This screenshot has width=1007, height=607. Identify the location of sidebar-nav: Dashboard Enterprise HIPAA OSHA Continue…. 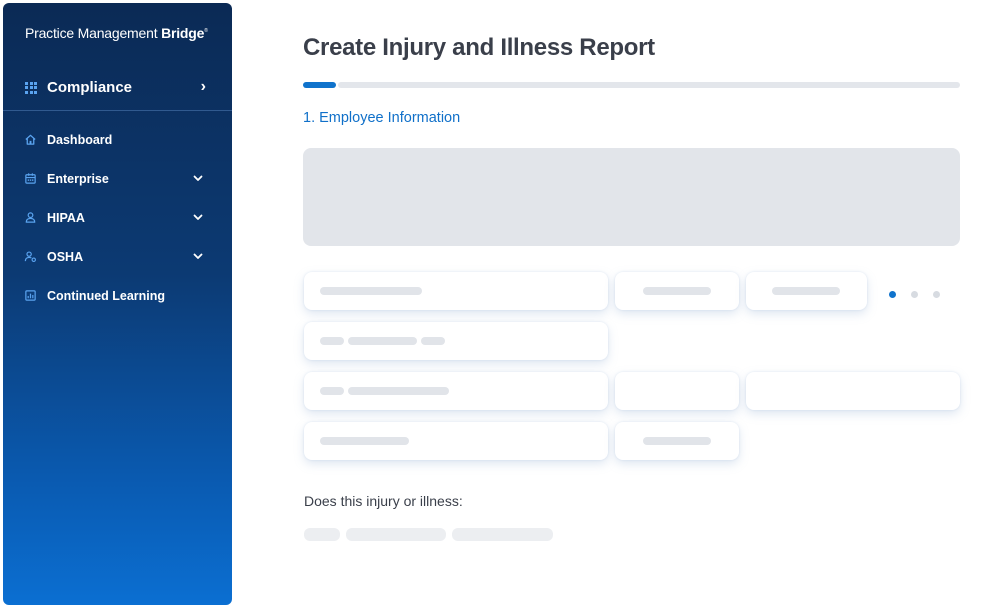
(117, 217).